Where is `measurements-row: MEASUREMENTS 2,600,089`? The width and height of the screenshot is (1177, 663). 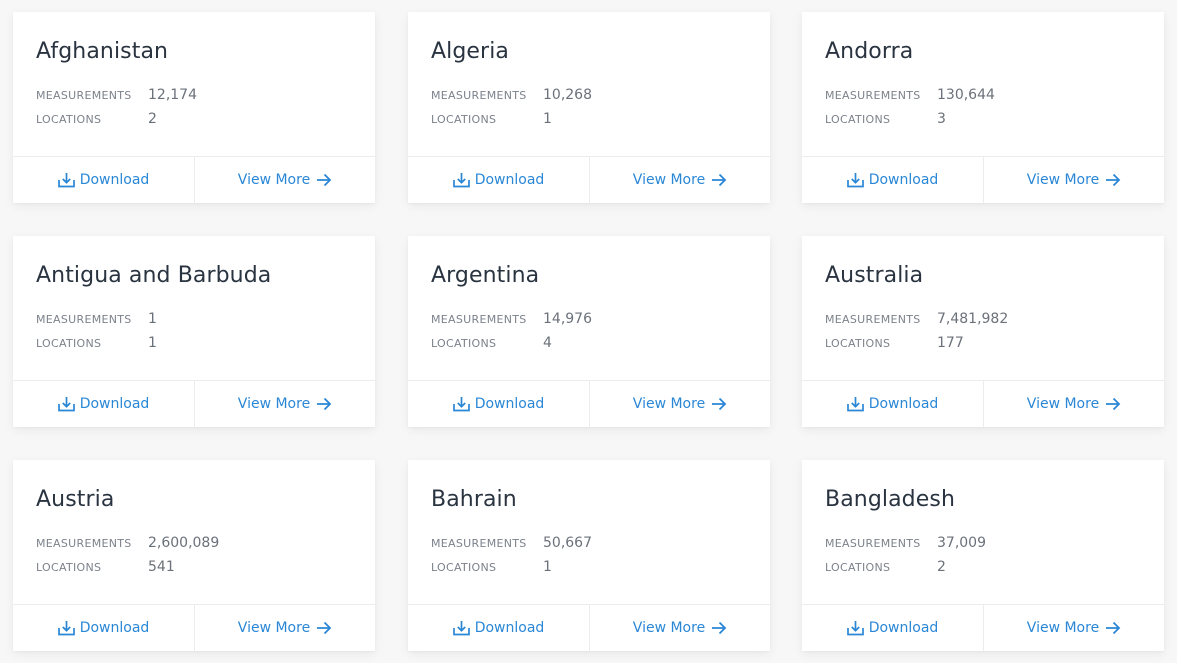 measurements-row: MEASUREMENTS 2,600,089 is located at coordinates (205, 543).